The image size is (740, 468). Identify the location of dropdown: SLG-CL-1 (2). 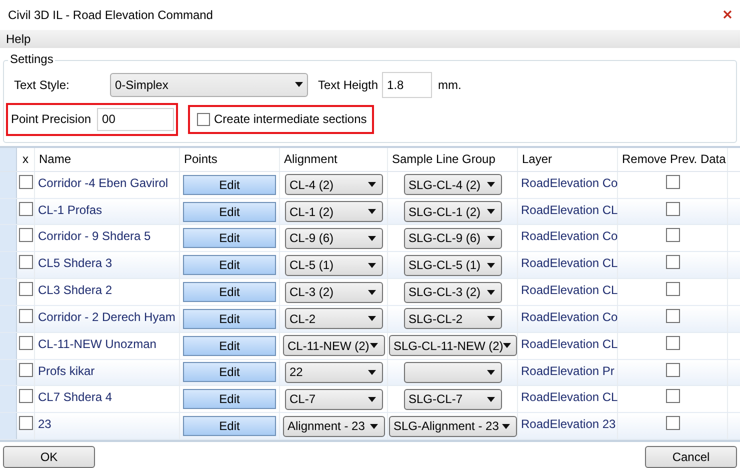
(453, 211).